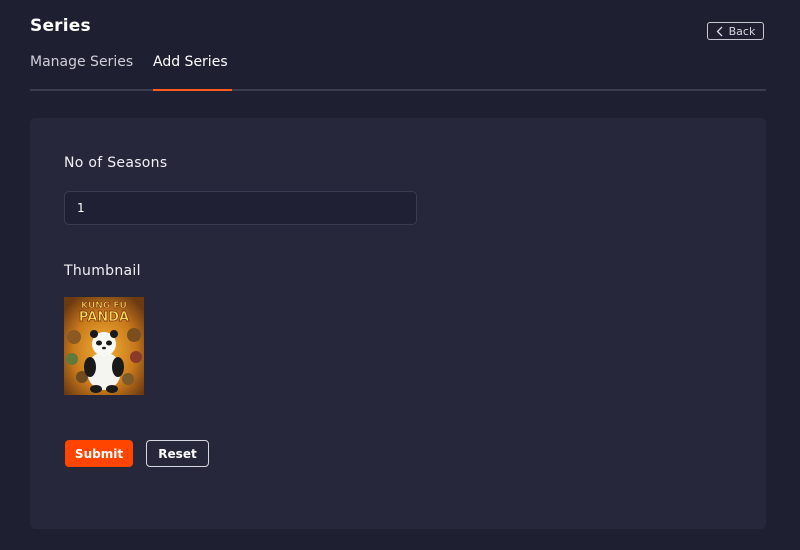 The width and height of the screenshot is (800, 550). Describe the element at coordinates (240, 208) in the screenshot. I see `seasons-input` at that location.